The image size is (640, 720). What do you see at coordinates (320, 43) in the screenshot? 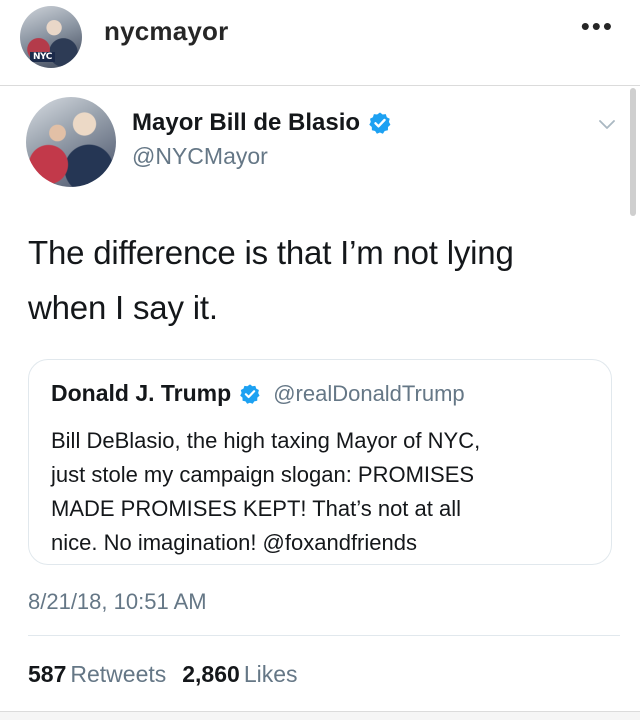
I see `instagram-post-header: NYC nycmayor •••` at bounding box center [320, 43].